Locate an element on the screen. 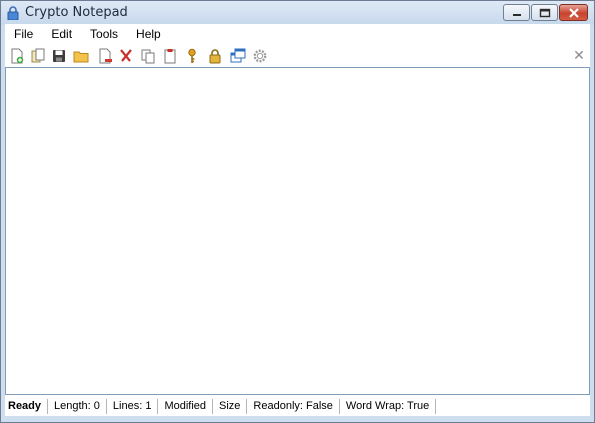 The height and width of the screenshot is (423, 595). change-key-icon is located at coordinates (192, 56).